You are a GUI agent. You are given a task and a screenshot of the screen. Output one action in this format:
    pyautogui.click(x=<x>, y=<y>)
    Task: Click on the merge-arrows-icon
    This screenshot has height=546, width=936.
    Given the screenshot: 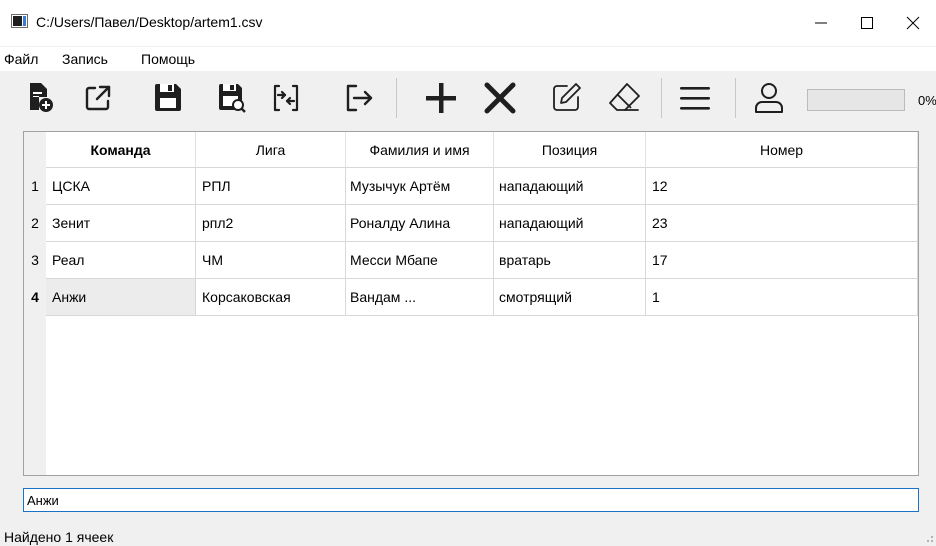 What is the action you would take?
    pyautogui.click(x=286, y=98)
    